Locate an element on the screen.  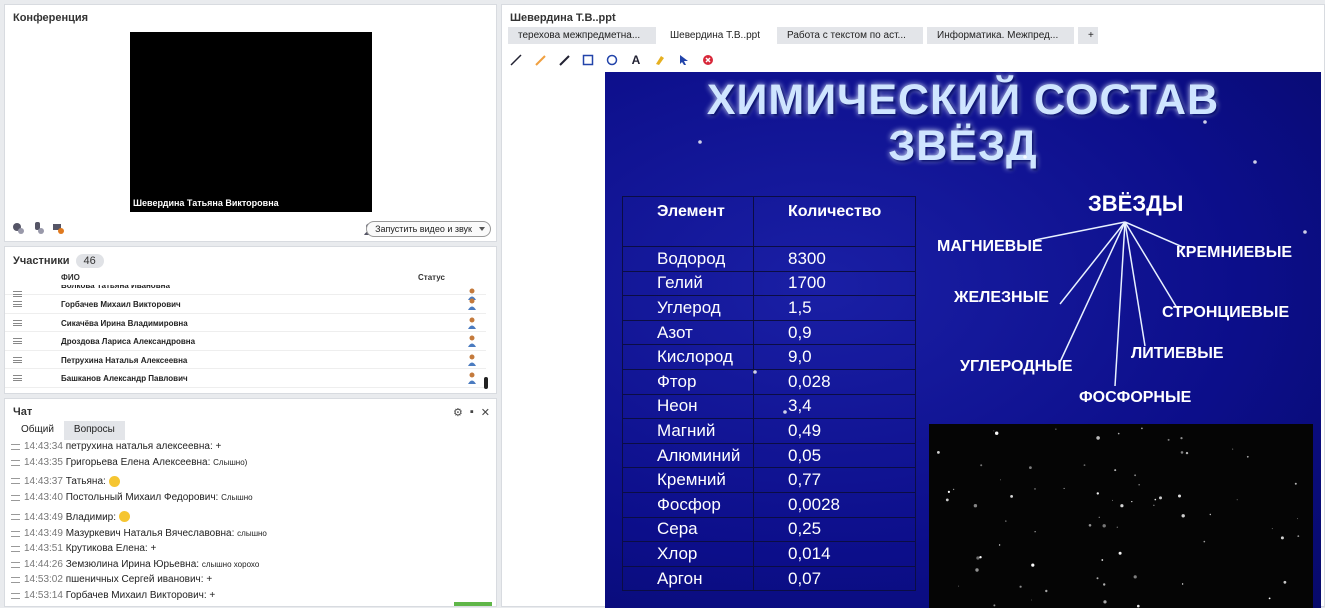
pointer-icon is located at coordinates (684, 60).